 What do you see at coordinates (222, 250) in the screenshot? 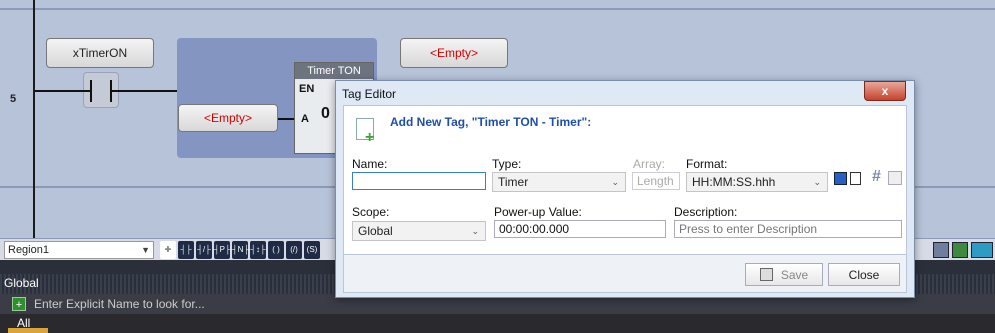
I see `contact-p-icon: ┤P├` at bounding box center [222, 250].